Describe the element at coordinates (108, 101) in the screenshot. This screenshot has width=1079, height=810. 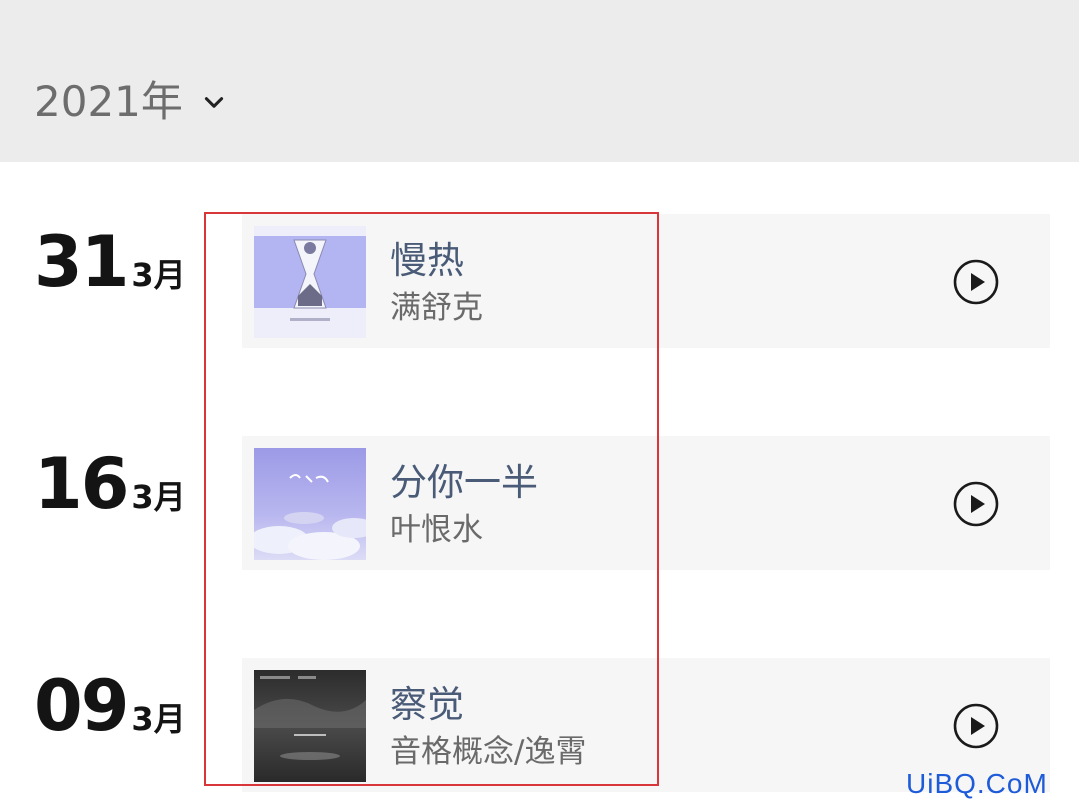
I see `year-label: 2021年` at that location.